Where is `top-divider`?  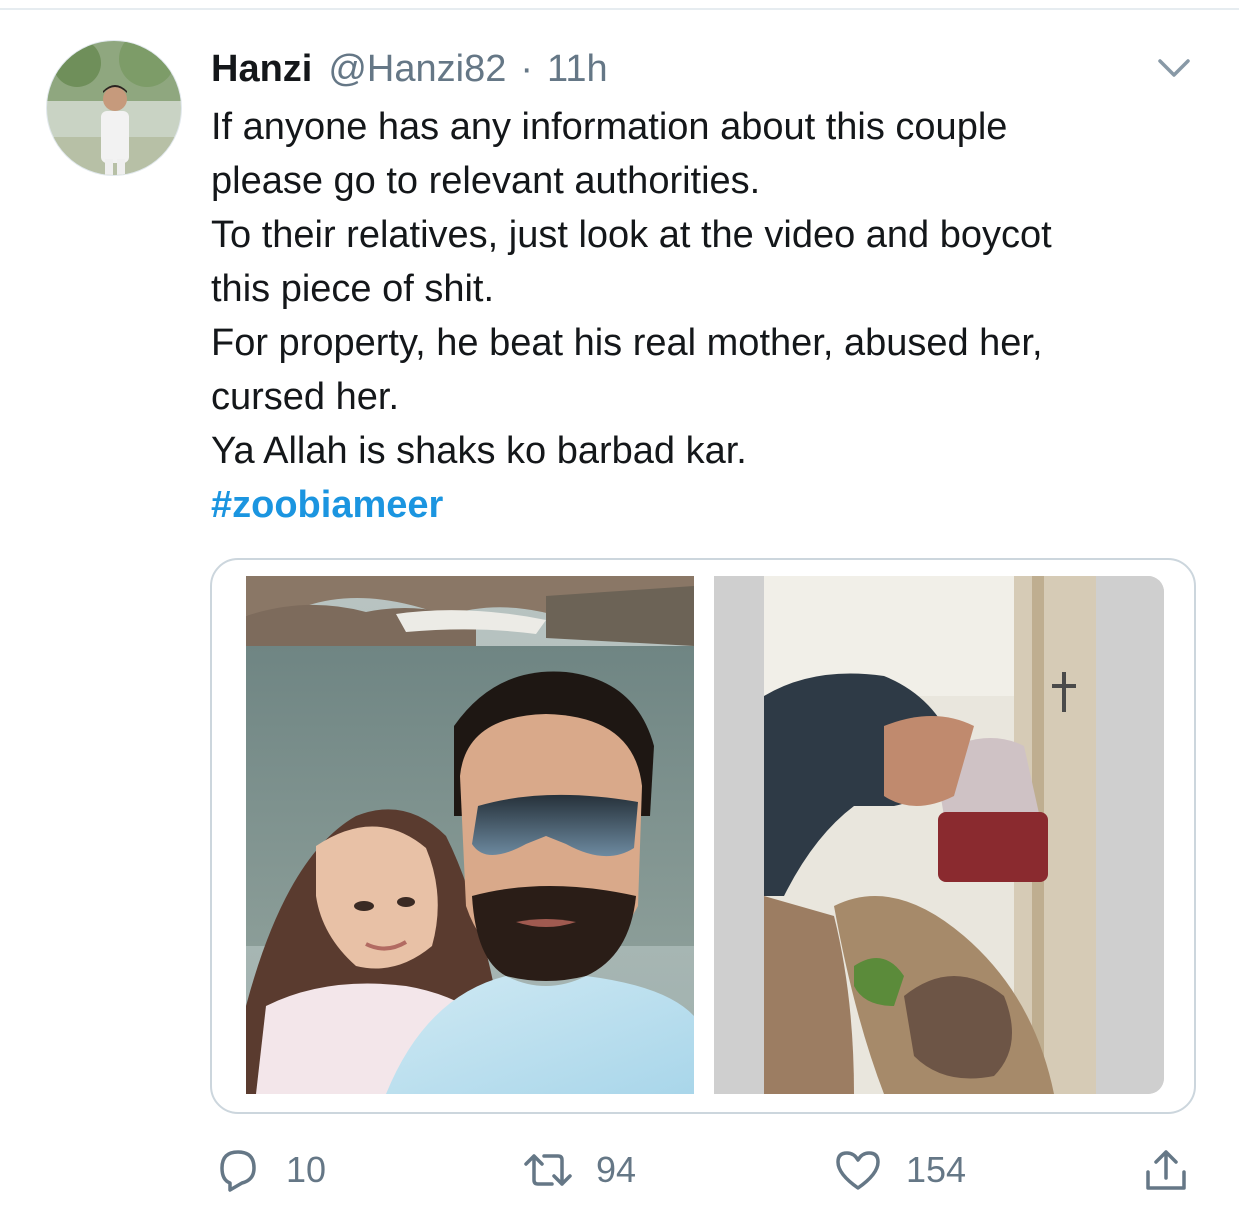 top-divider is located at coordinates (619, 9).